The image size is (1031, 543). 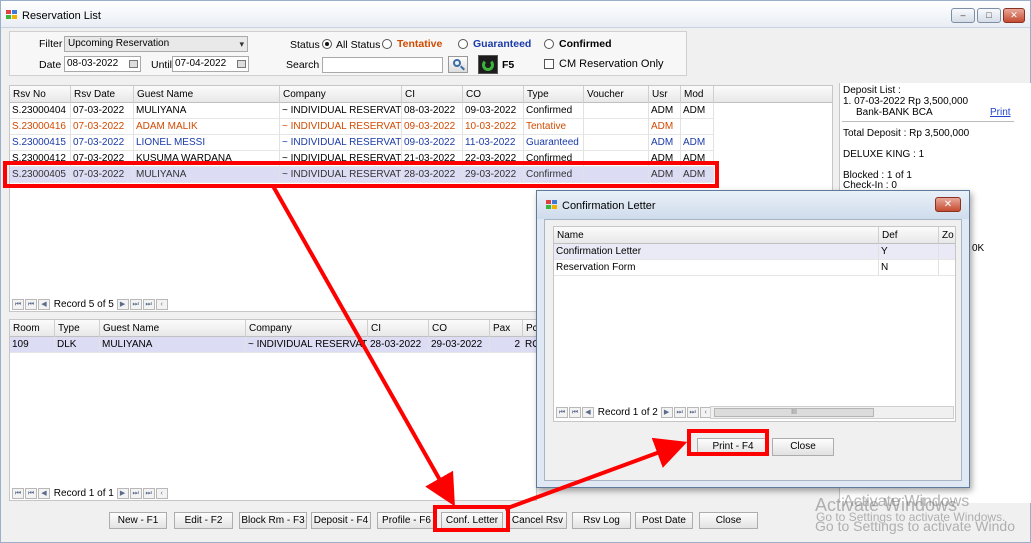 What do you see at coordinates (363, 346) in the screenshot?
I see `arrow-row-to-conf-letter` at bounding box center [363, 346].